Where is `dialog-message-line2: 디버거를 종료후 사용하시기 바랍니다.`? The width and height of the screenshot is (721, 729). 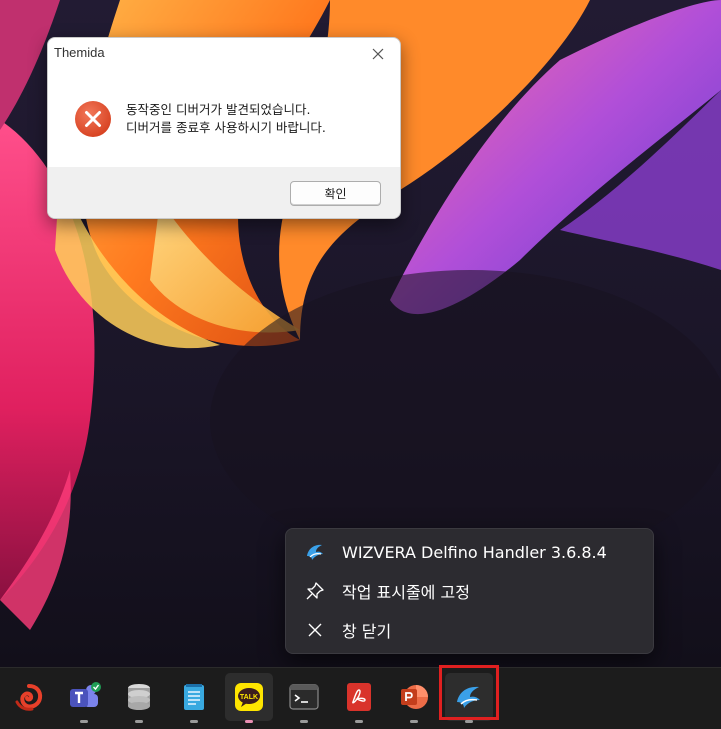
dialog-message-line2: 디버거를 종료후 사용하시기 바랍니다. is located at coordinates (226, 127).